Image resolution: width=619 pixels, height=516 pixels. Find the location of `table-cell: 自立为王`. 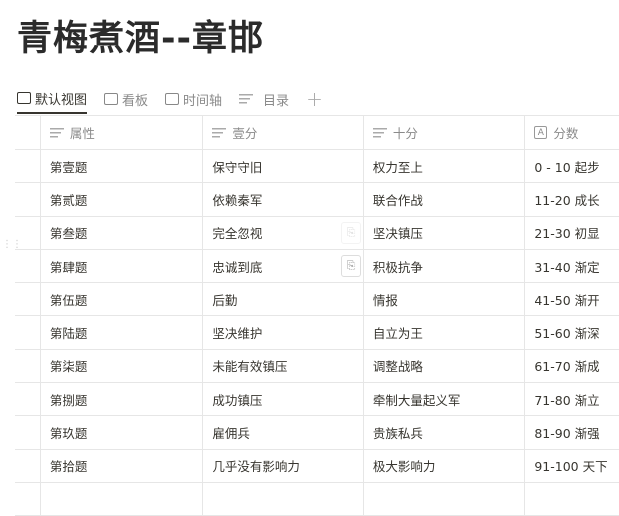

table-cell: 自立为王 is located at coordinates (445, 332).